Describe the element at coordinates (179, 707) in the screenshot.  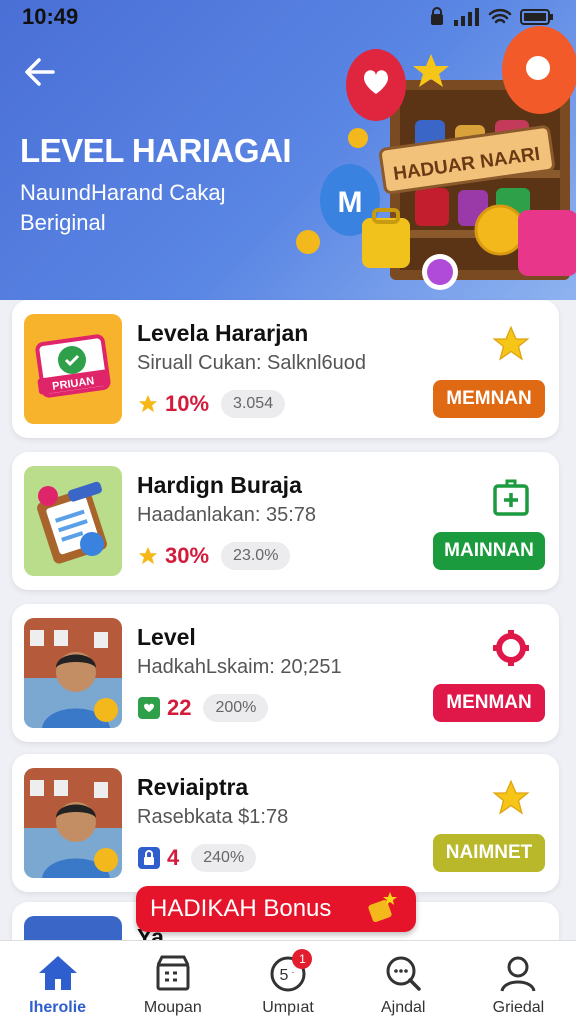
I see `level-percent: 22` at that location.